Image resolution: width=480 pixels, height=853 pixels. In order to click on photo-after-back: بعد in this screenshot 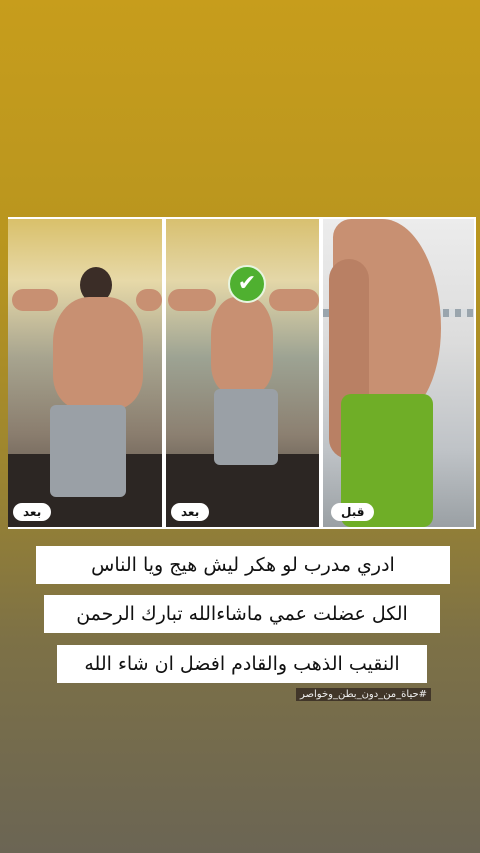, I will do `click(85, 373)`.